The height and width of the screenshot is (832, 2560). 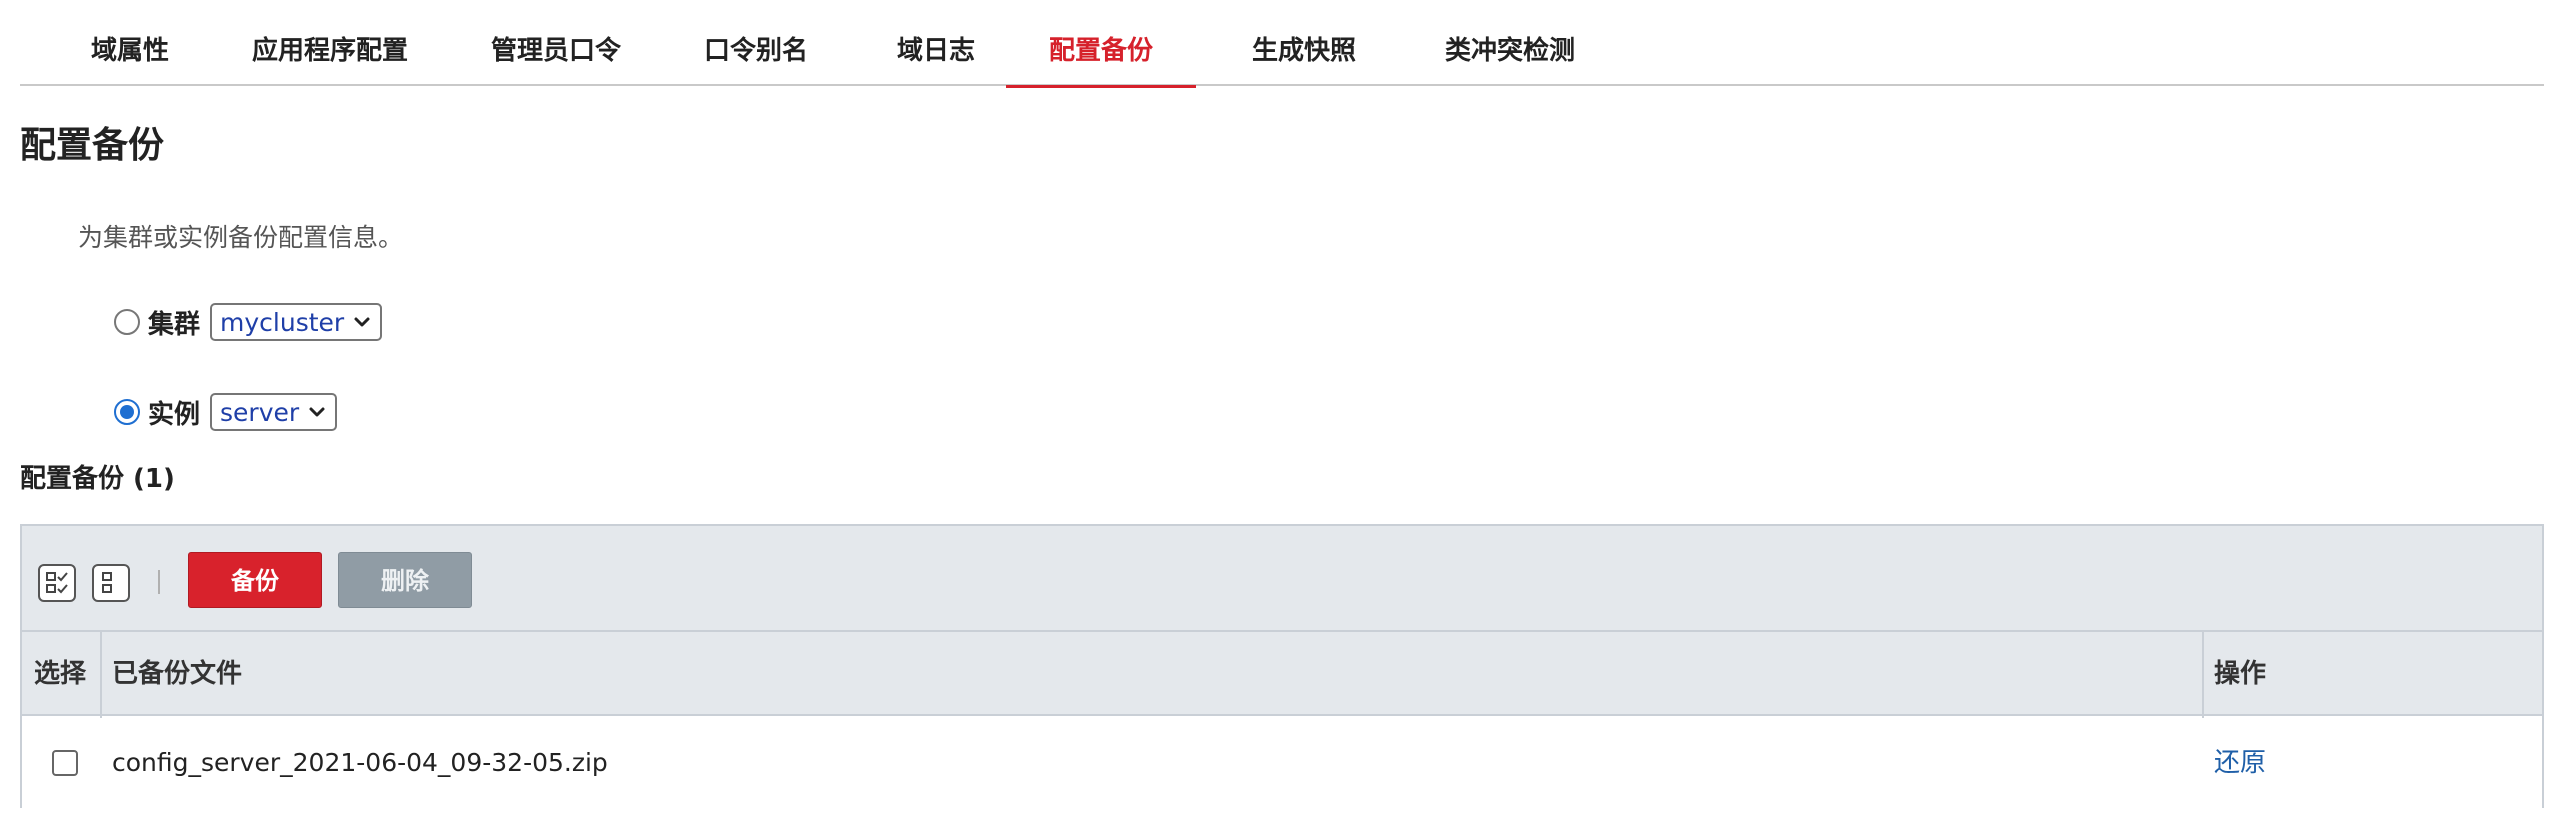 I want to click on select-all-icon, so click(x=57, y=583).